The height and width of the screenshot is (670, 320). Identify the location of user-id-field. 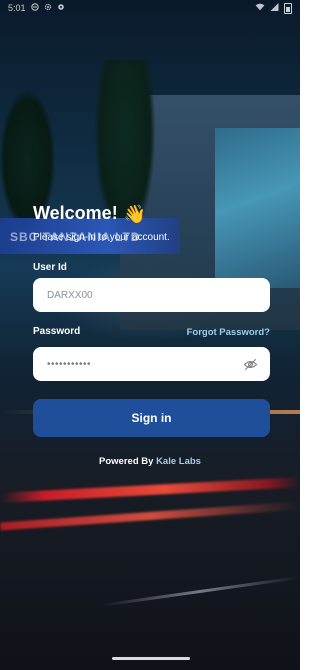
(151, 295).